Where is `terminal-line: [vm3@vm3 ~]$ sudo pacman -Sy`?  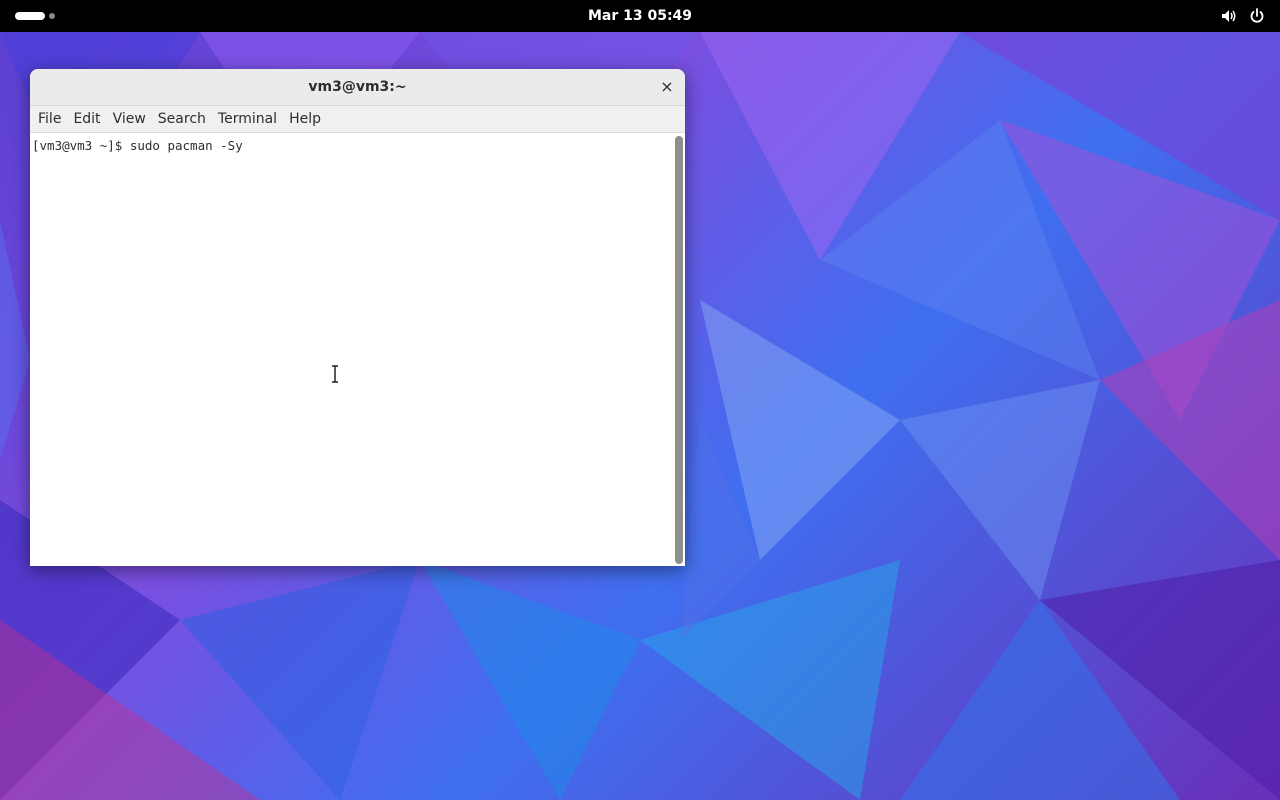
terminal-line: [vm3@vm3 ~]$ sudo pacman -Sy is located at coordinates (137, 145).